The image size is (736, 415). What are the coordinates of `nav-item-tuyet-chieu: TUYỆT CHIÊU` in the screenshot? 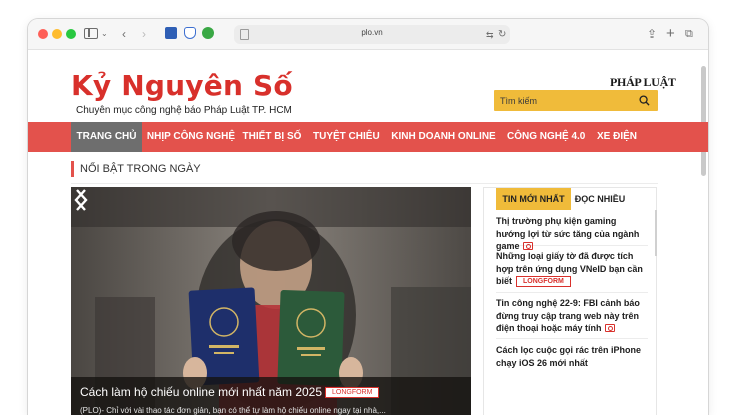 It's located at (346, 137).